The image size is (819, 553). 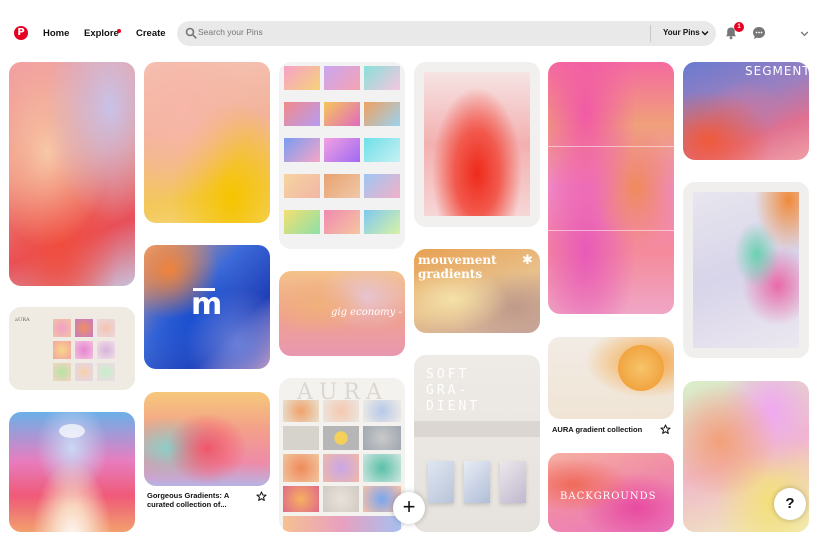 I want to click on pin-image: AURA, so click(x=342, y=455).